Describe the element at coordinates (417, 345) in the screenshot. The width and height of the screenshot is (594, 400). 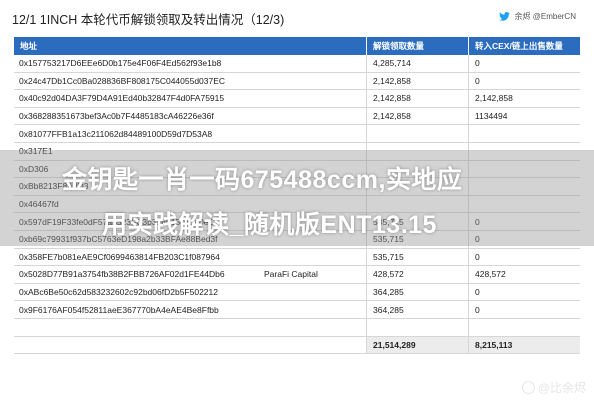
I see `total-claimed: 21,514,289` at that location.